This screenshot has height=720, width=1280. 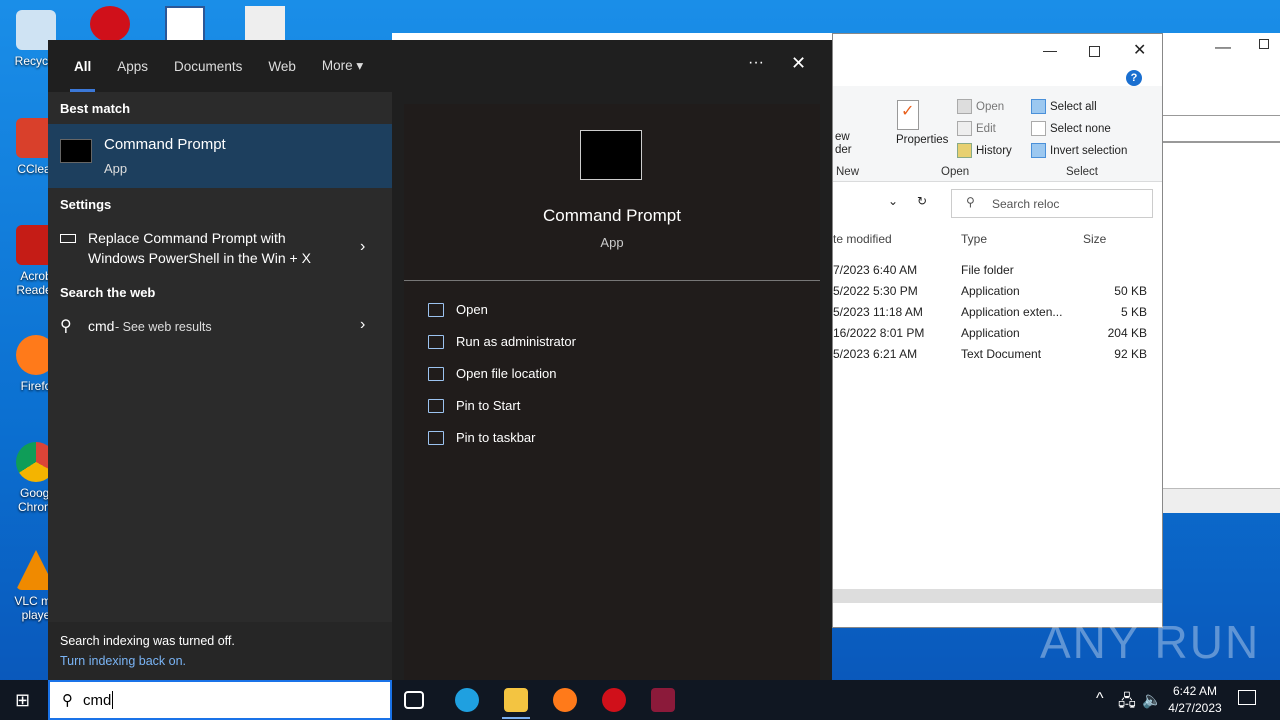 What do you see at coordinates (1223, 48) in the screenshot?
I see `minimize-icon: —` at bounding box center [1223, 48].